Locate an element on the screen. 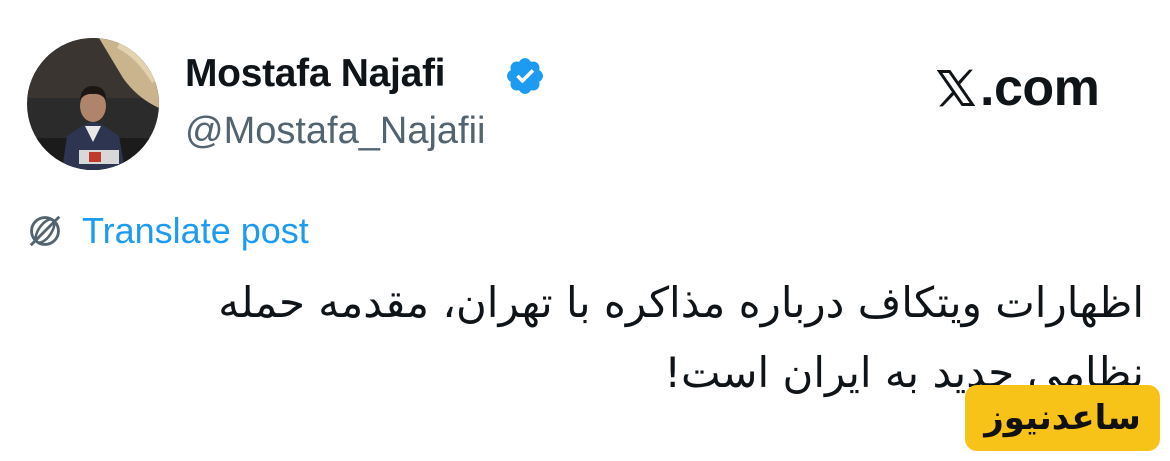  author-handle: @Mostafa_Najafii is located at coordinates (335, 131).